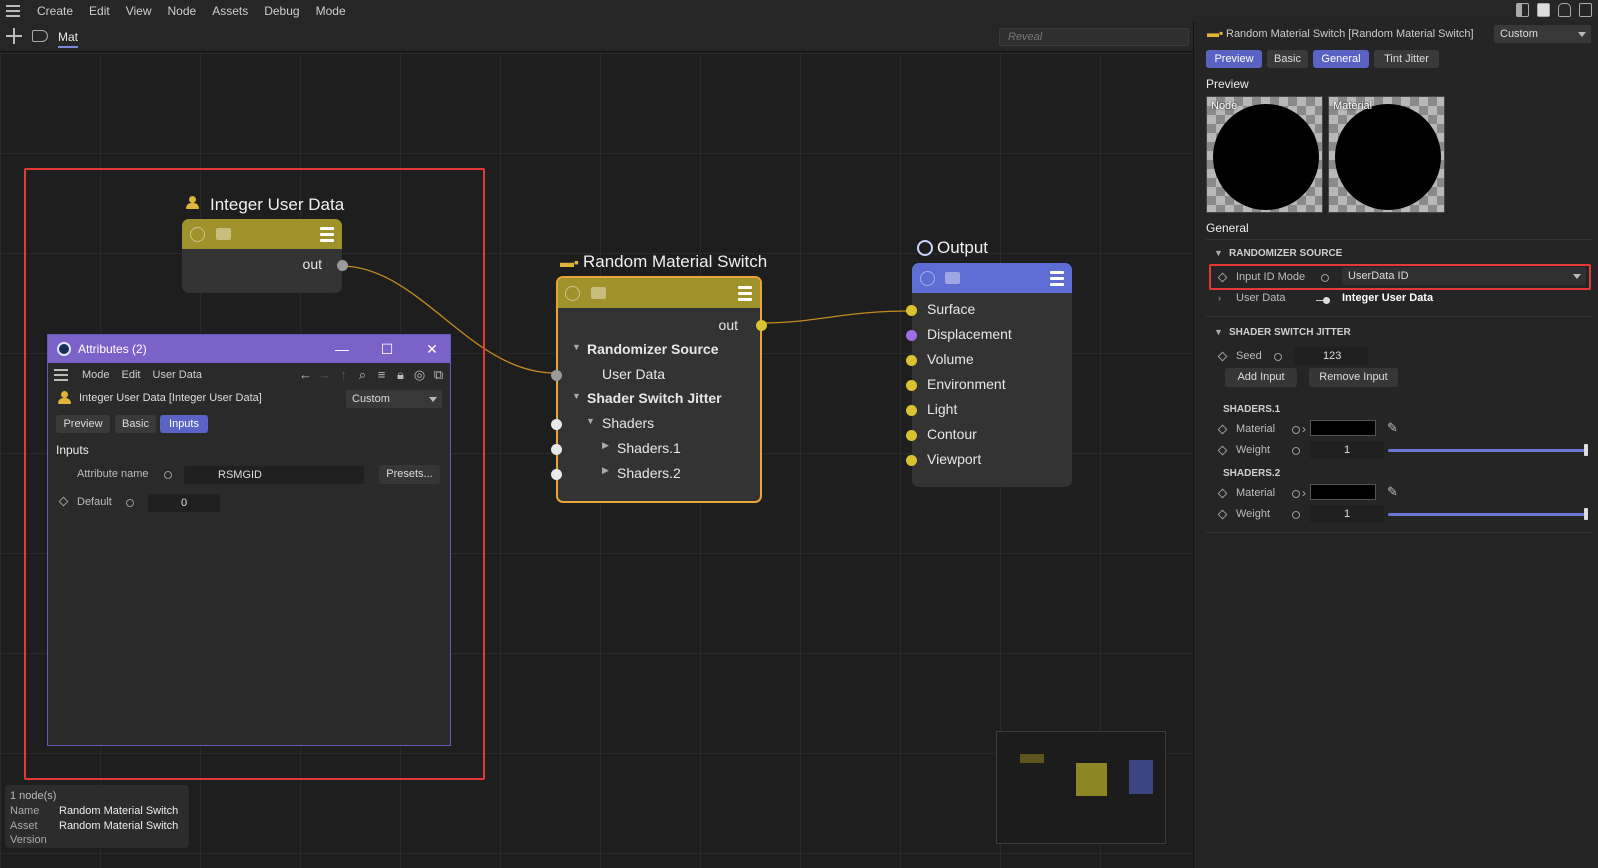 Image resolution: width=1598 pixels, height=868 pixels. Describe the element at coordinates (1387, 298) in the screenshot. I see `user-data-value: Integer User Data` at that location.